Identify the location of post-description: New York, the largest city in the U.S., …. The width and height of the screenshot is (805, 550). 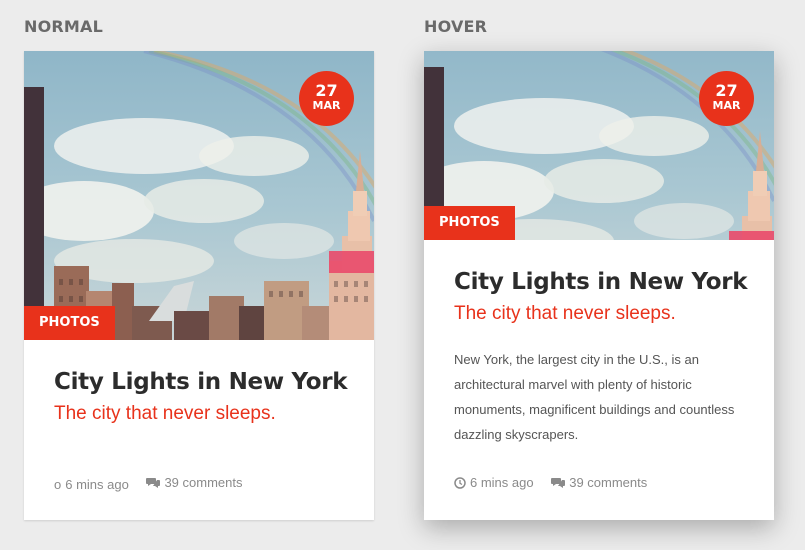
(594, 397).